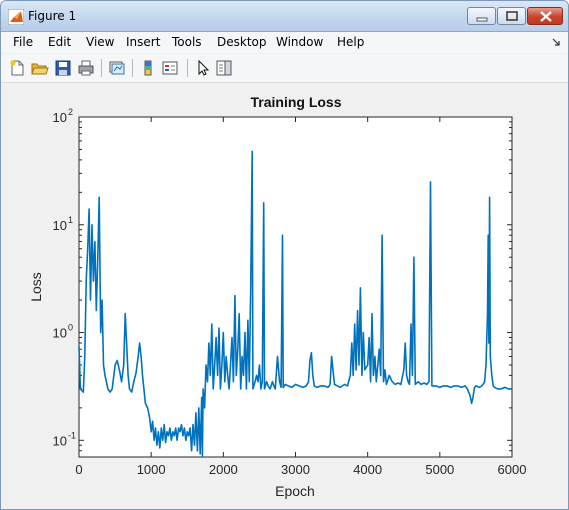 This screenshot has width=569, height=510. What do you see at coordinates (148, 68) in the screenshot?
I see `colorbar-icon` at bounding box center [148, 68].